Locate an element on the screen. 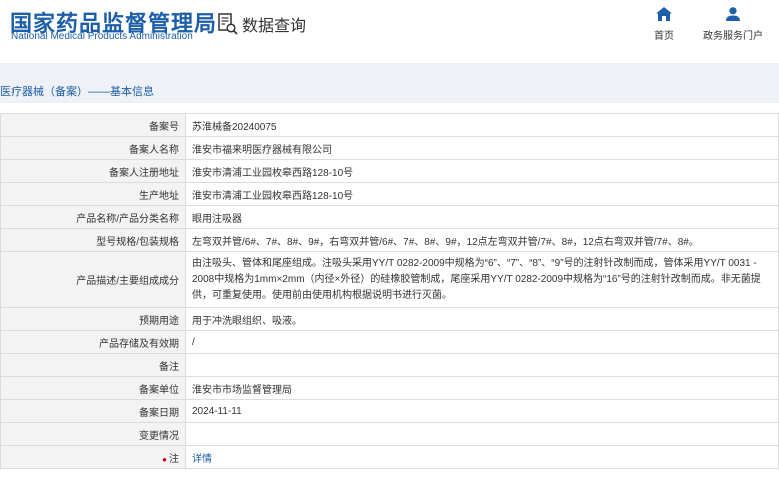  table-row: 备案日期 2024-11-11 is located at coordinates (389, 411).